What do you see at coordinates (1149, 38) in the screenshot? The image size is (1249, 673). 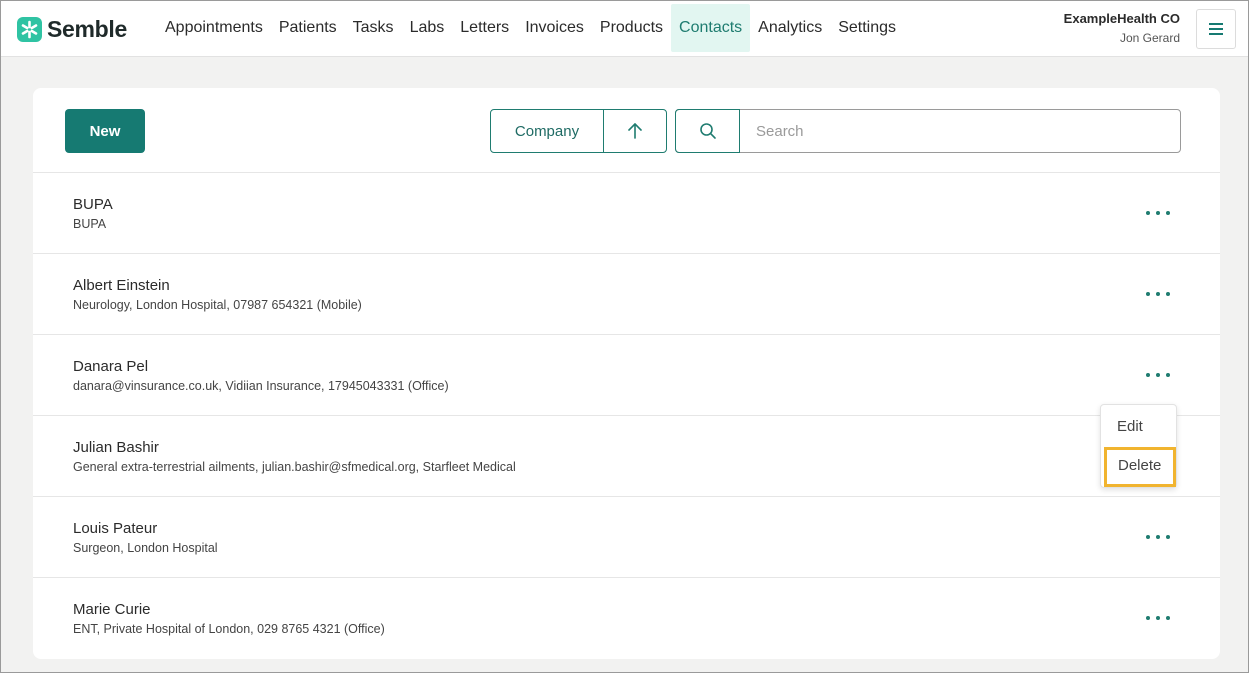 I see `user-name: Jon Gerard` at bounding box center [1149, 38].